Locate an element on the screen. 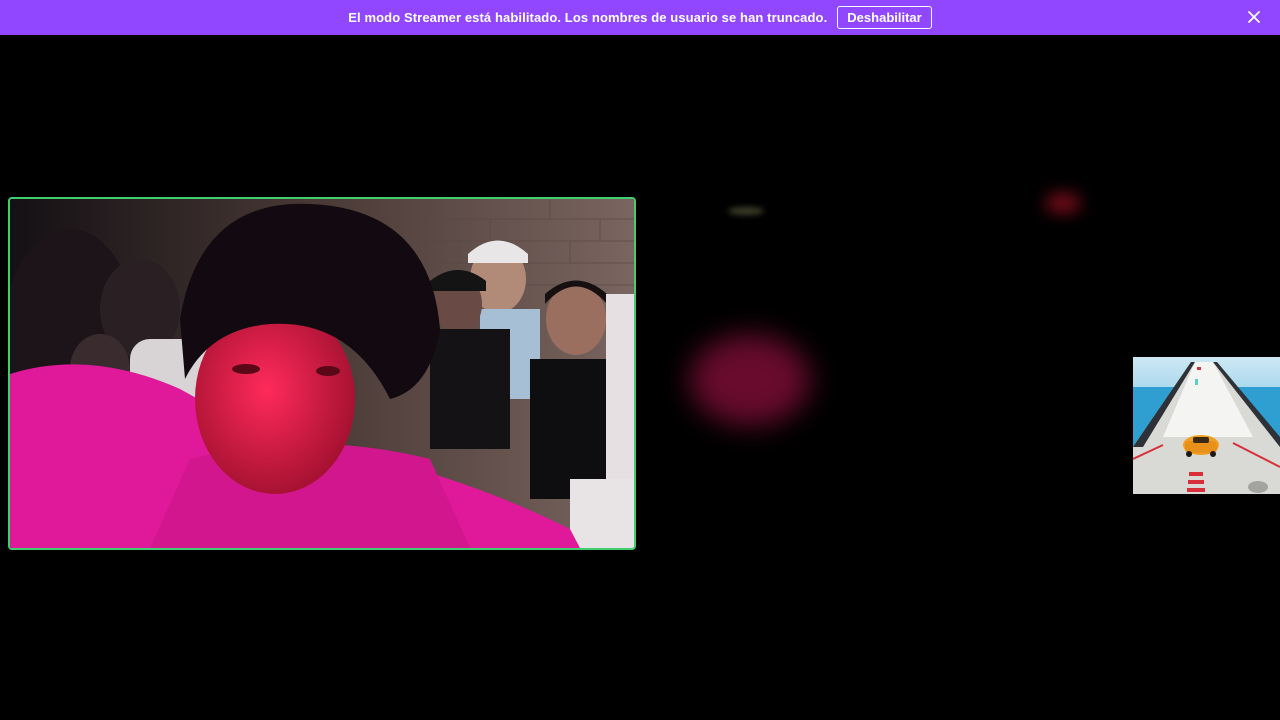 This screenshot has height=720, width=1280. background-glow-red is located at coordinates (1063, 203).